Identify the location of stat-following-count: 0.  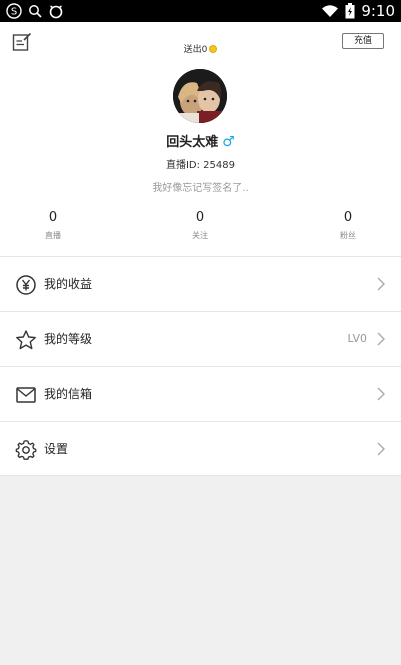
(200, 217).